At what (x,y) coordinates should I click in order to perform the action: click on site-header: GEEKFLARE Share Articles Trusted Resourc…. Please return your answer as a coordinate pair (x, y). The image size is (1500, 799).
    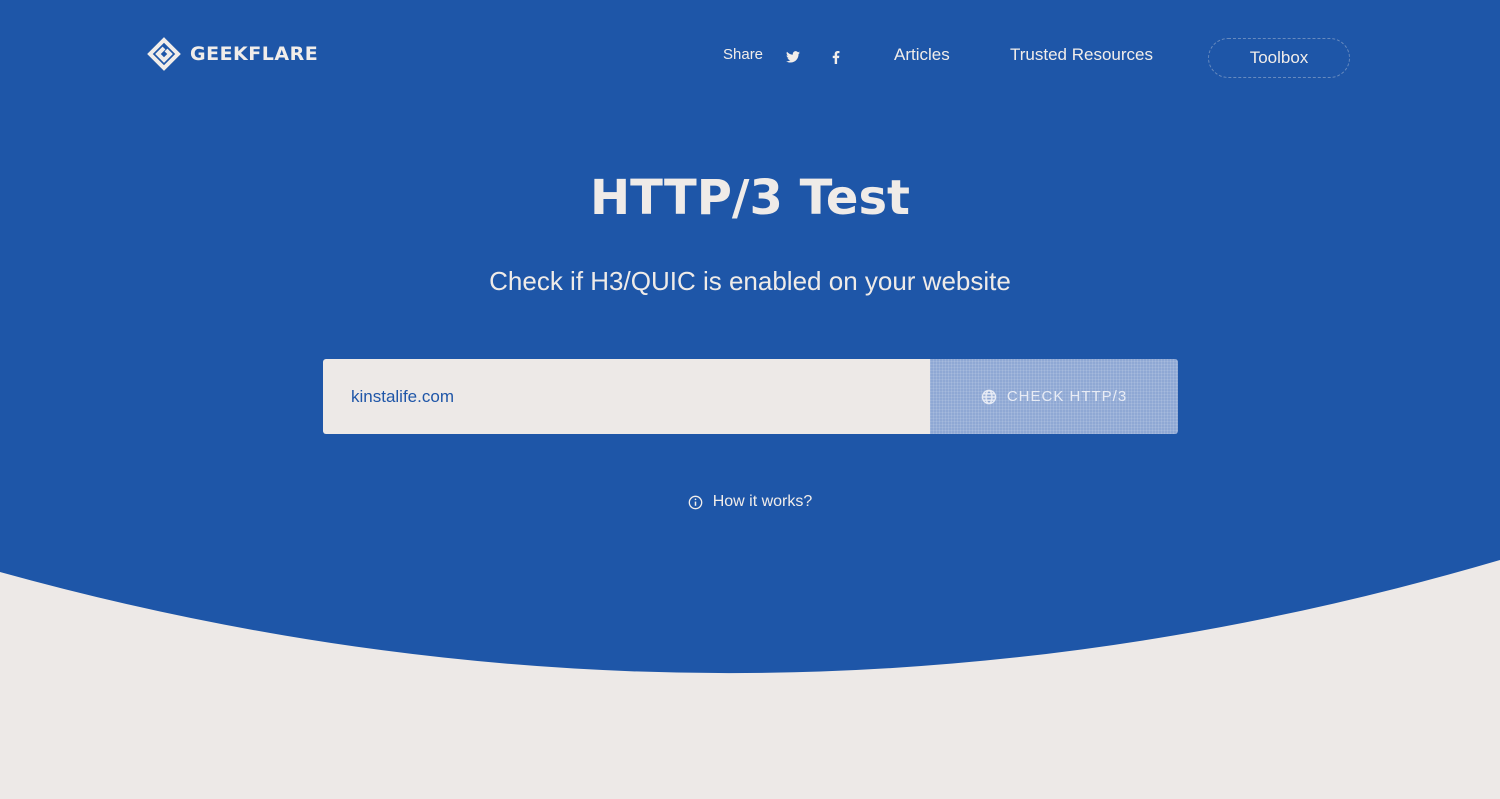
    Looking at the image, I should click on (750, 56).